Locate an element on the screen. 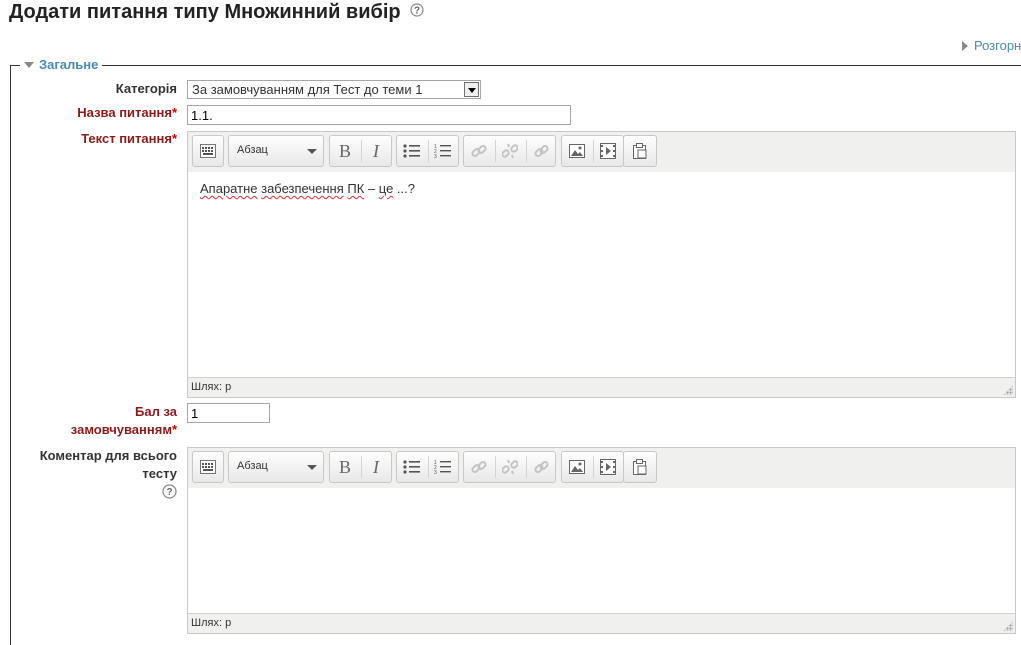  default-mark-label-line2: замовчуванням is located at coordinates (121, 429).